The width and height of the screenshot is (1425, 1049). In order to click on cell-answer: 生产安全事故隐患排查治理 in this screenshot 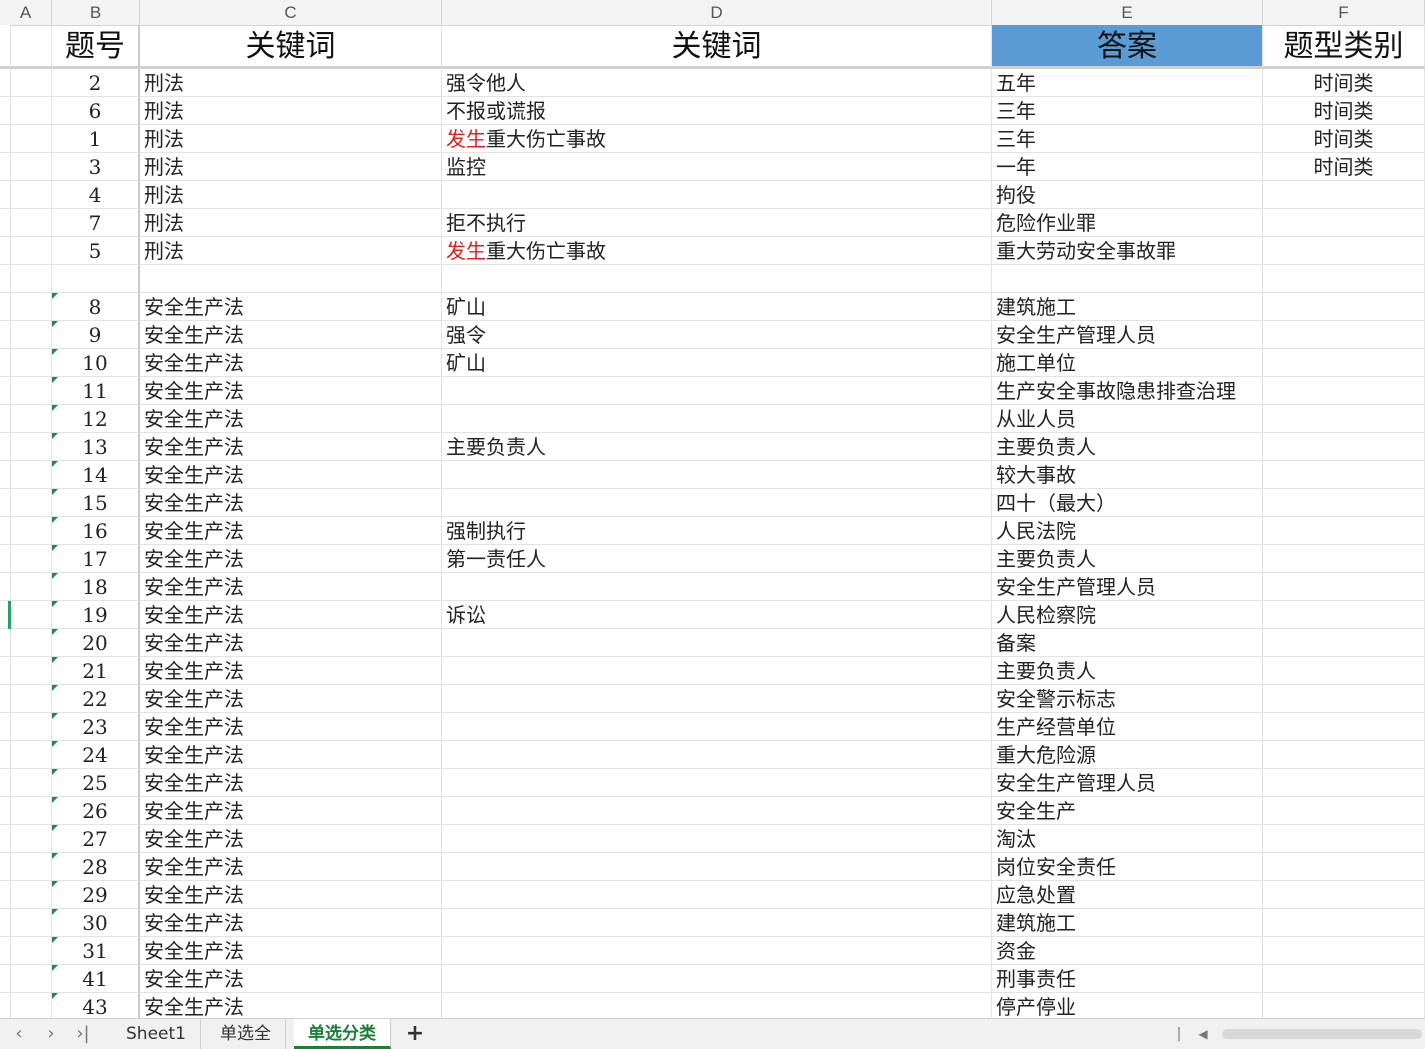, I will do `click(1127, 391)`.